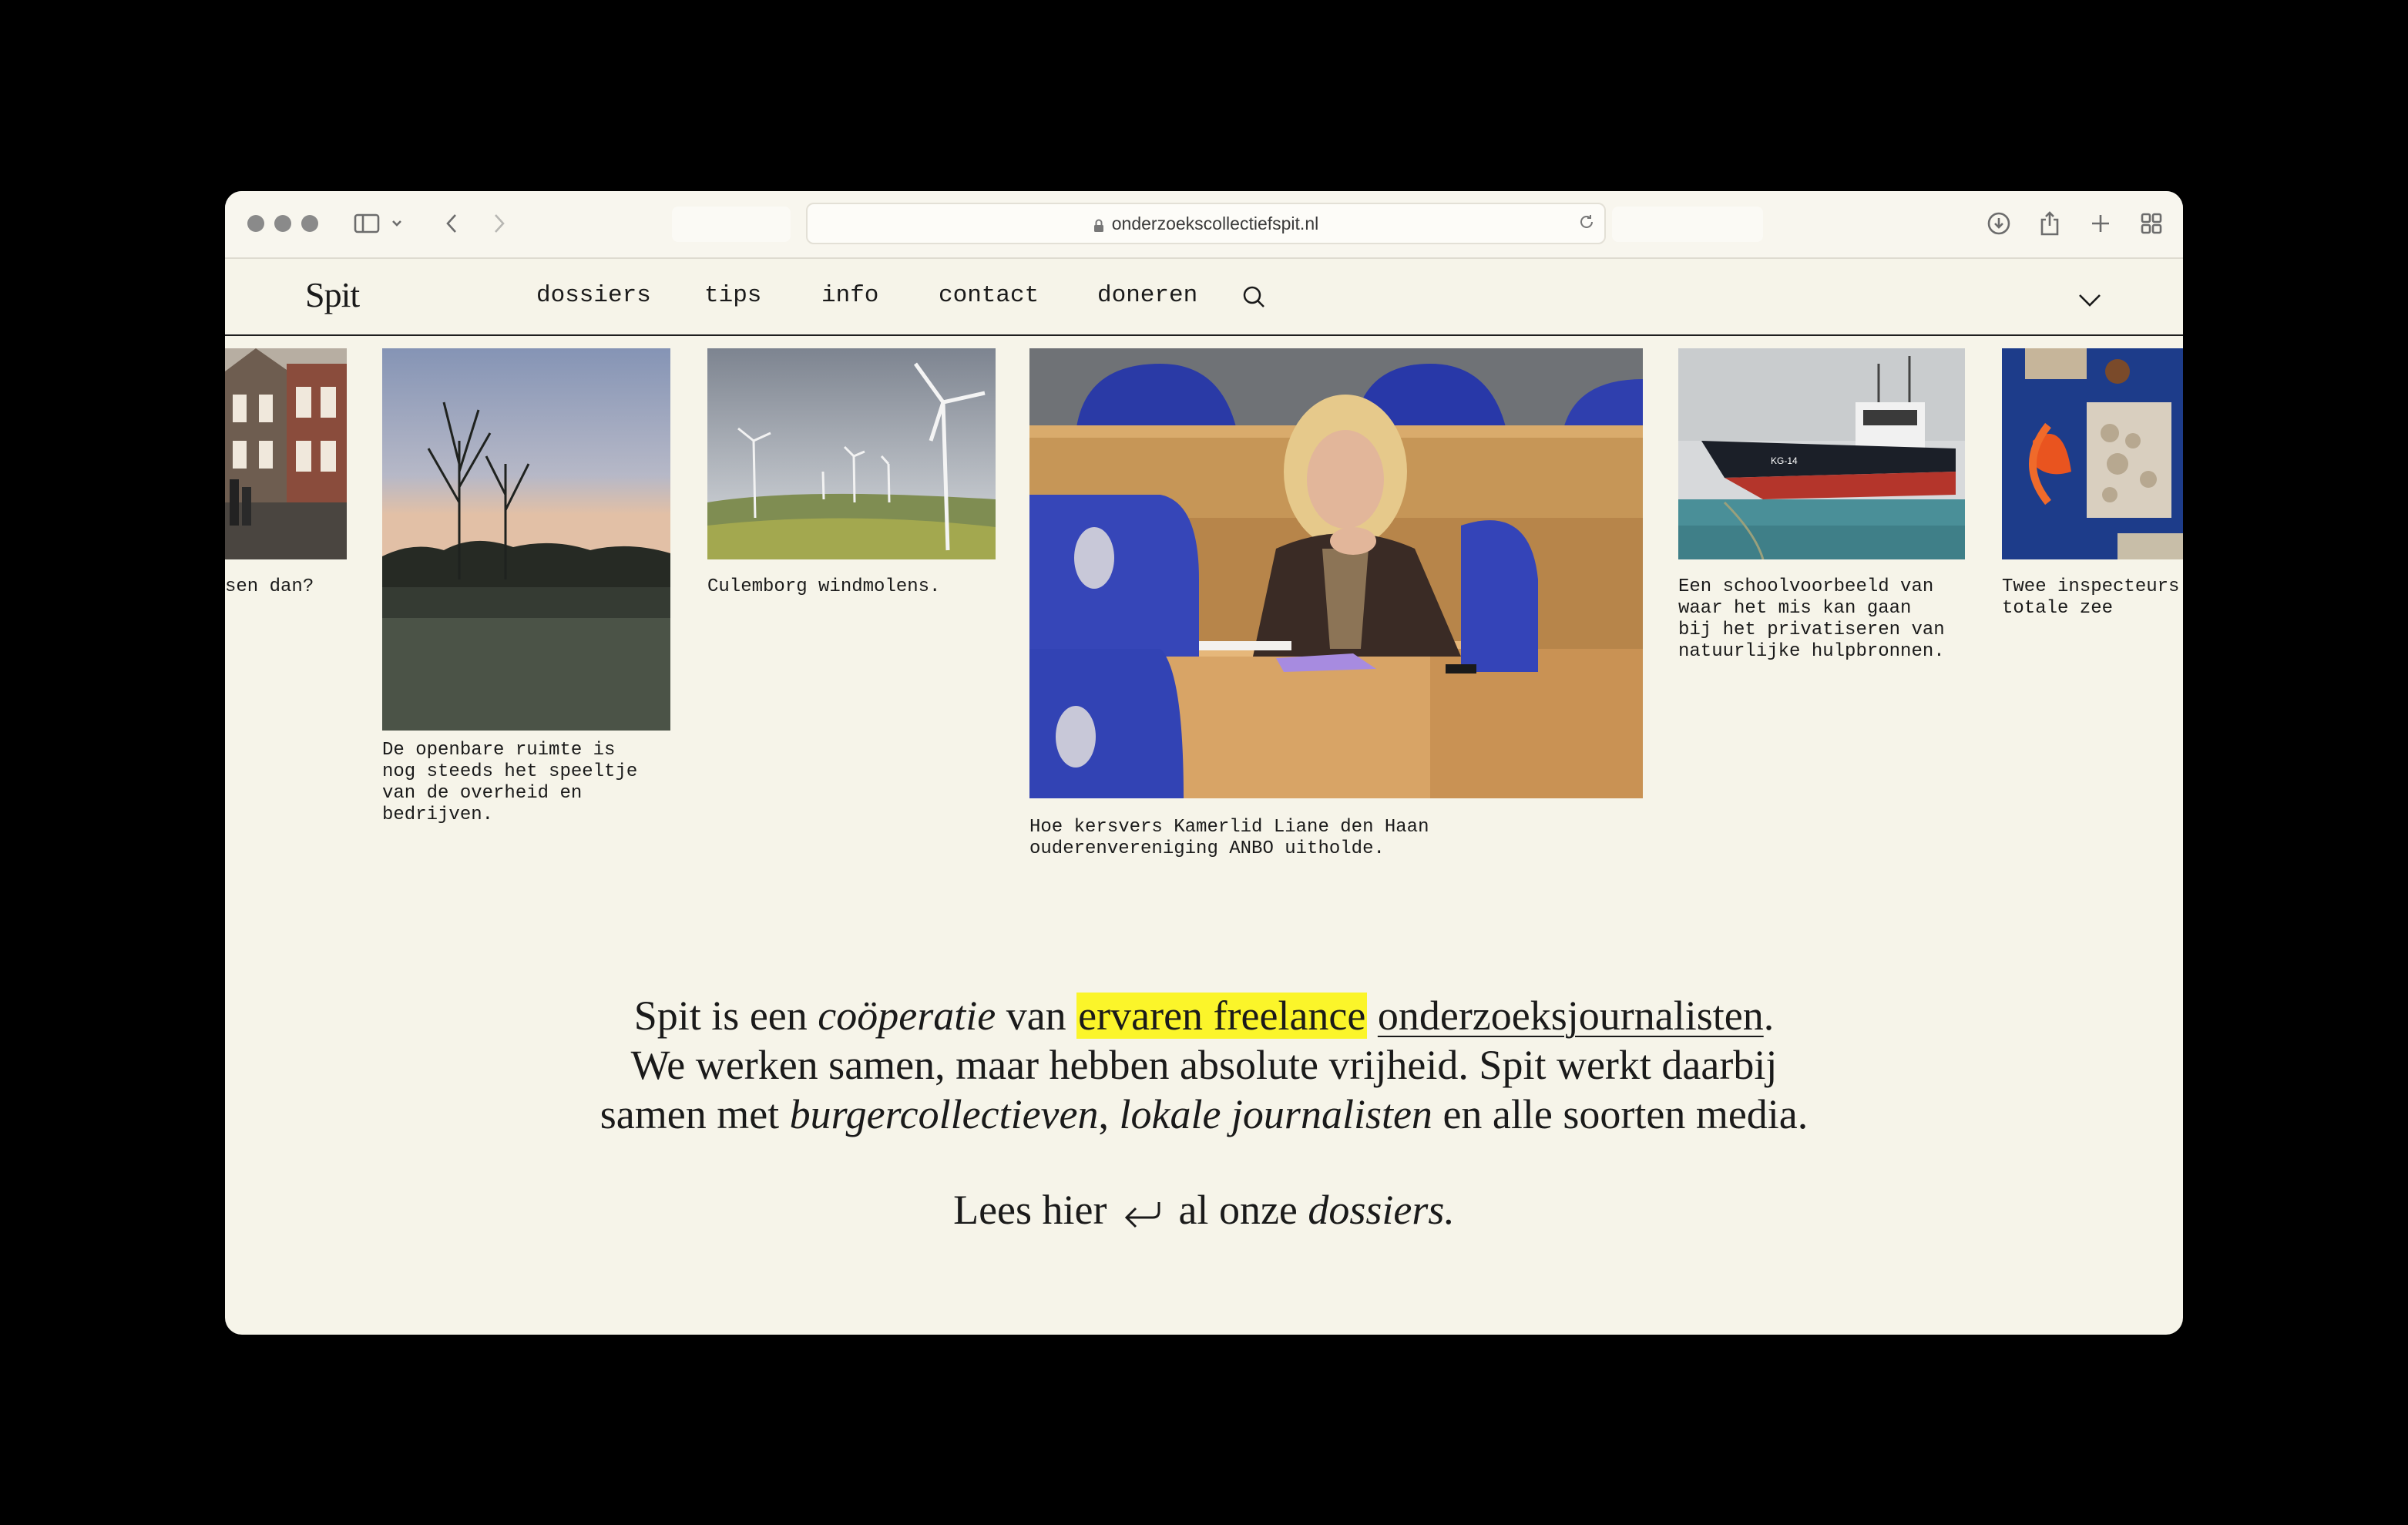 The height and width of the screenshot is (1525, 2408). I want to click on chevron-left-icon, so click(451, 223).